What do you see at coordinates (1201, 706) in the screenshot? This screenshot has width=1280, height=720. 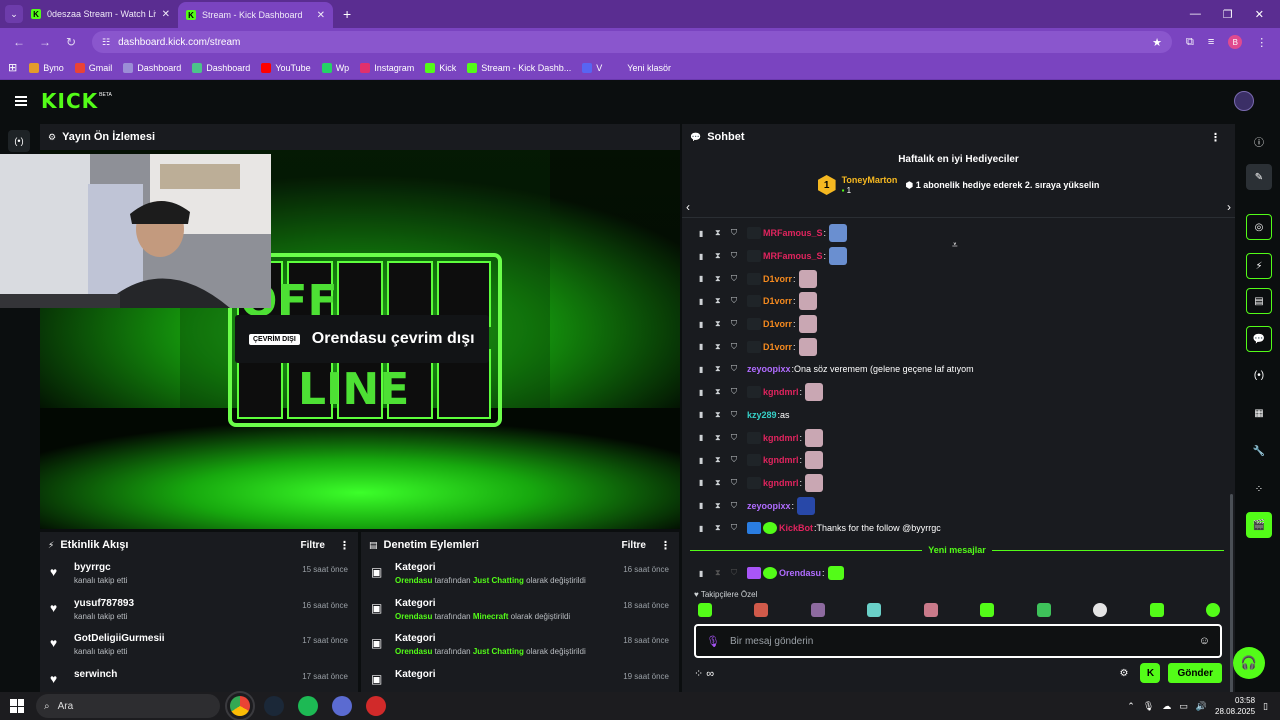 I see `volume-icon: 🔊` at bounding box center [1201, 706].